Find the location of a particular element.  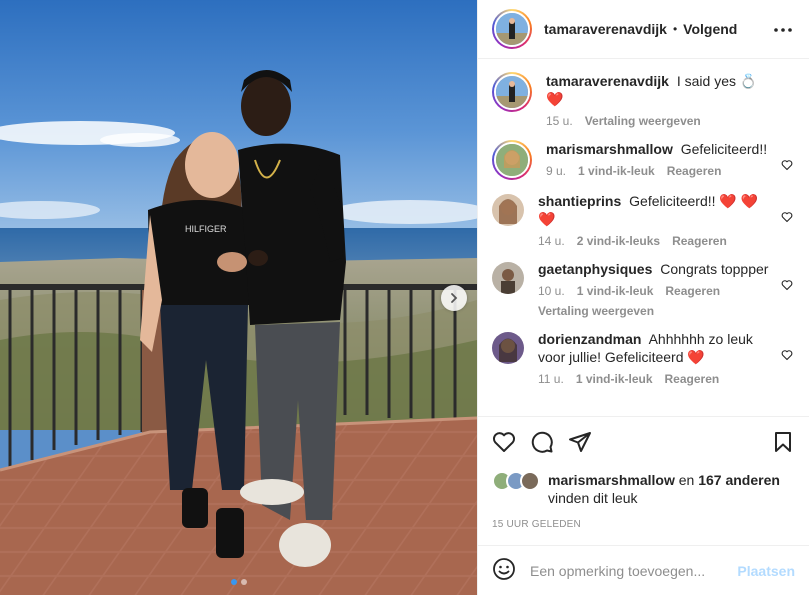

chevron-right-icon is located at coordinates (454, 298).